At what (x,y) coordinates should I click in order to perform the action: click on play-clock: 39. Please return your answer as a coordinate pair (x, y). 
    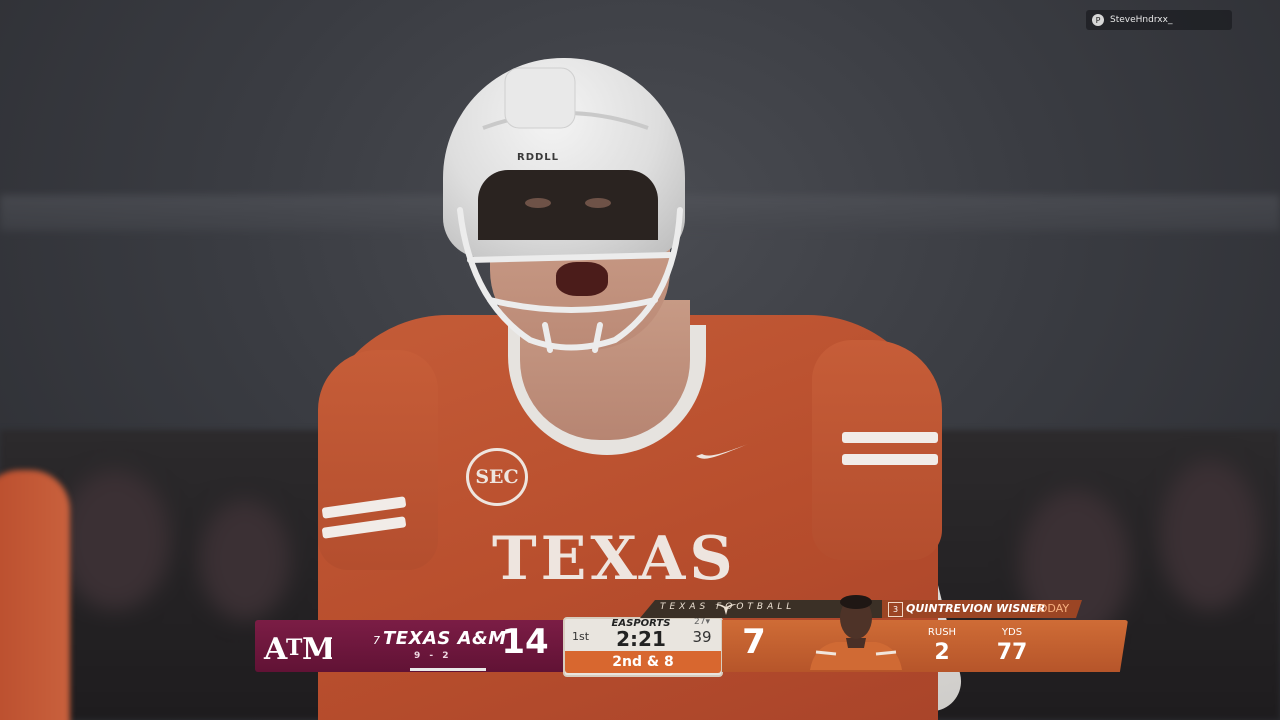
    Looking at the image, I should click on (702, 637).